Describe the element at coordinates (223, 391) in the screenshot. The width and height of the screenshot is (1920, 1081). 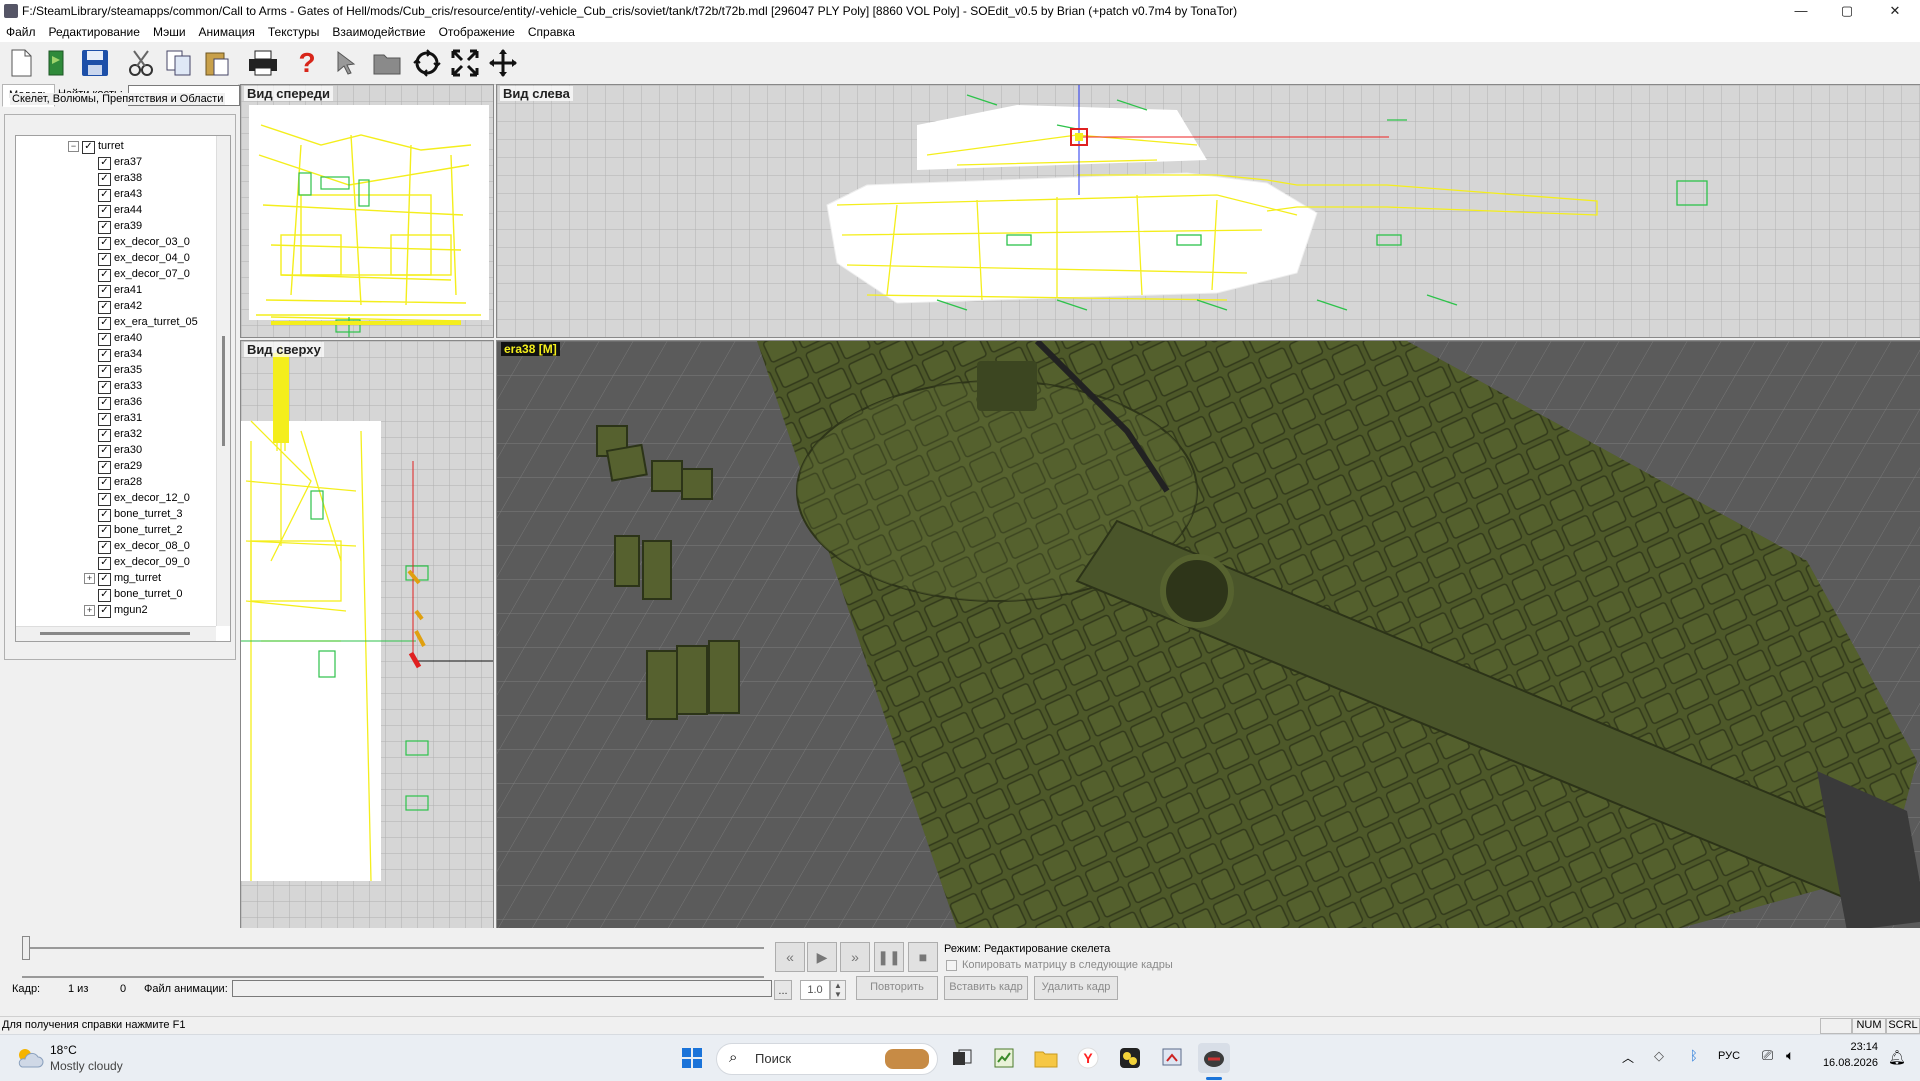
I see `vscroll-thumb` at that location.